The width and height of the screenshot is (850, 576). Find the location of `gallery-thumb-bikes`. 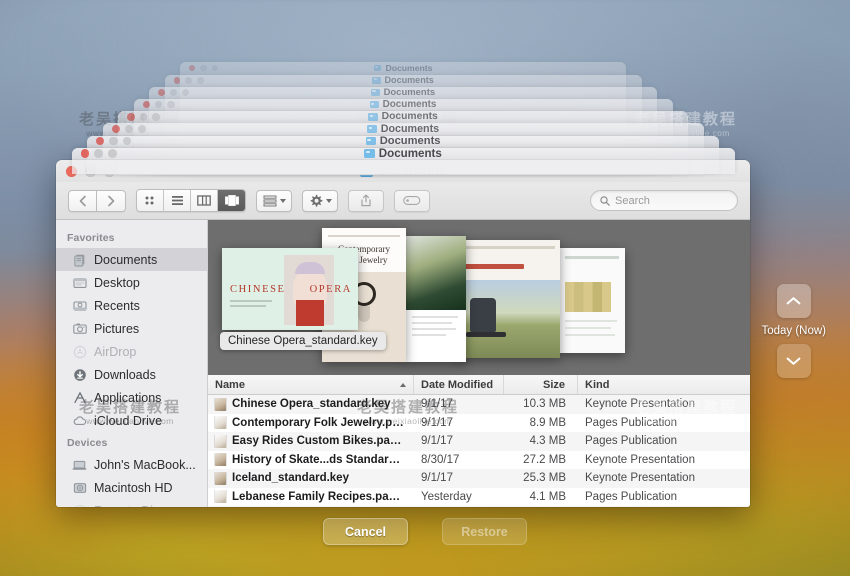

gallery-thumb-bikes is located at coordinates (435, 299).